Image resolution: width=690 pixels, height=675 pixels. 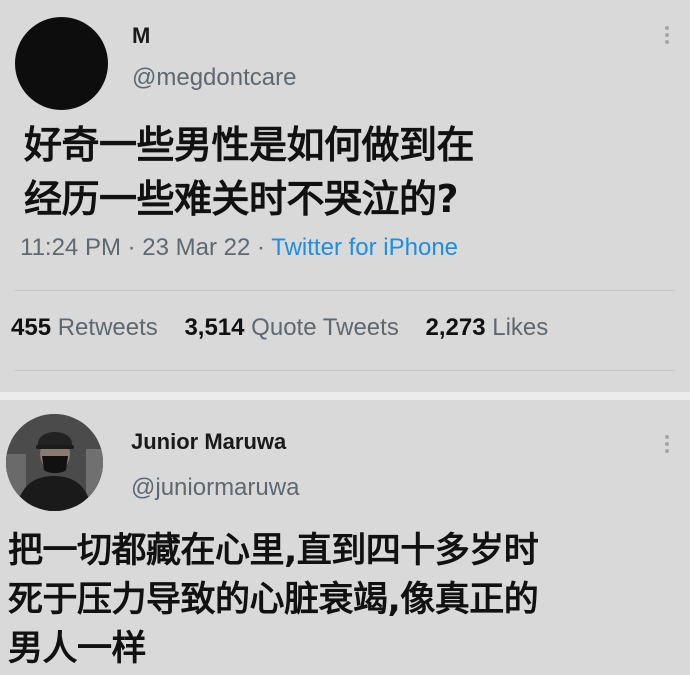 I want to click on quote-tweets-stat: 3,514 Quote Tweets, so click(x=291, y=327).